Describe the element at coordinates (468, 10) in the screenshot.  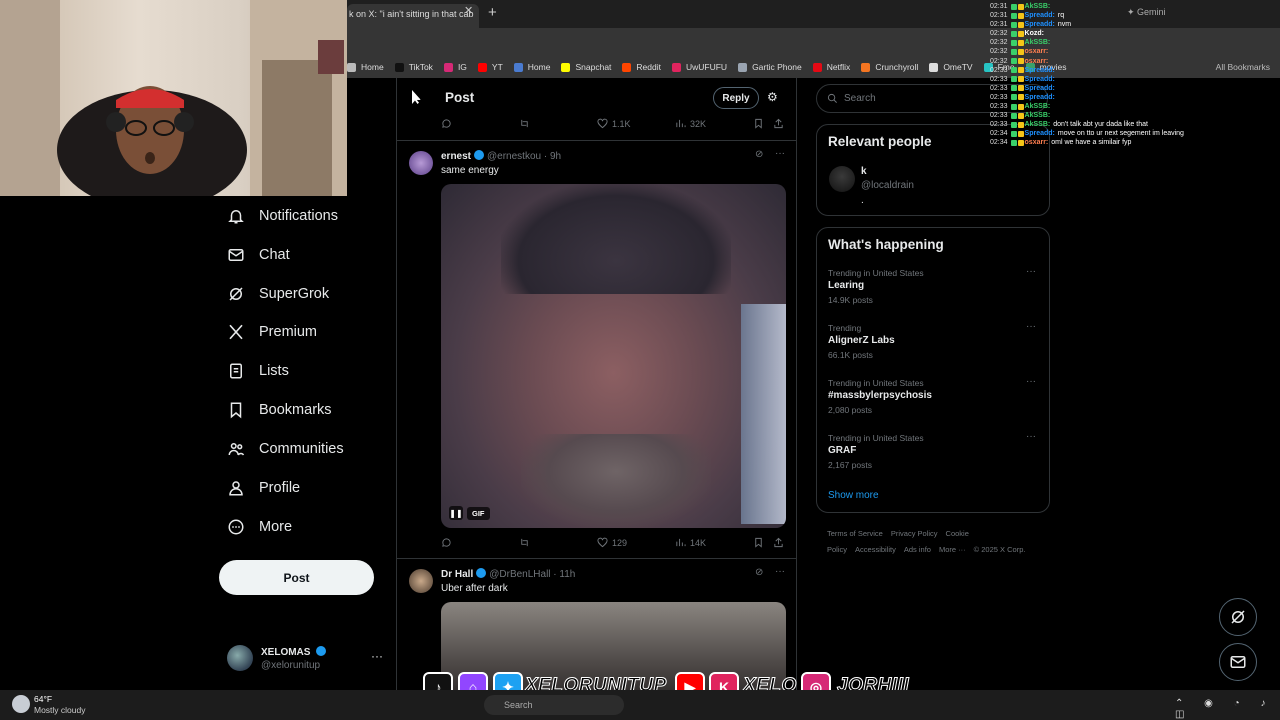
I see `close-tab-icon: ✕` at that location.